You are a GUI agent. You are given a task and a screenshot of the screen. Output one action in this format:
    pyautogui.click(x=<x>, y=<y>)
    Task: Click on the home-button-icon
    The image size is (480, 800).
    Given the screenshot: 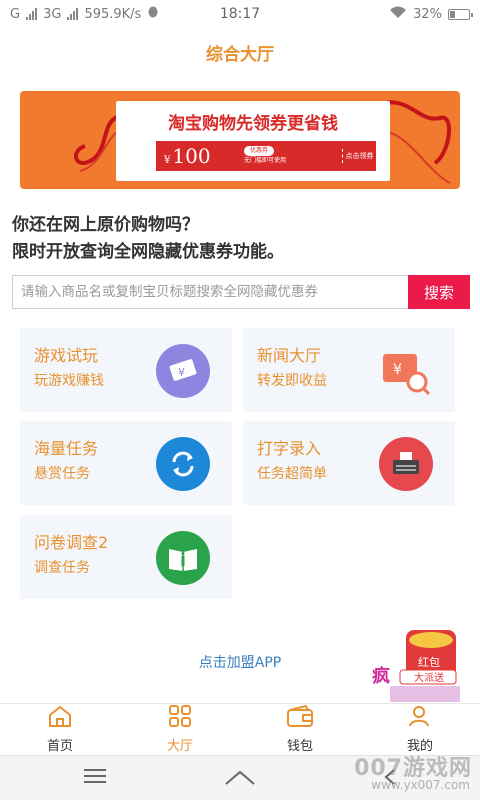 What is the action you would take?
    pyautogui.click(x=240, y=779)
    